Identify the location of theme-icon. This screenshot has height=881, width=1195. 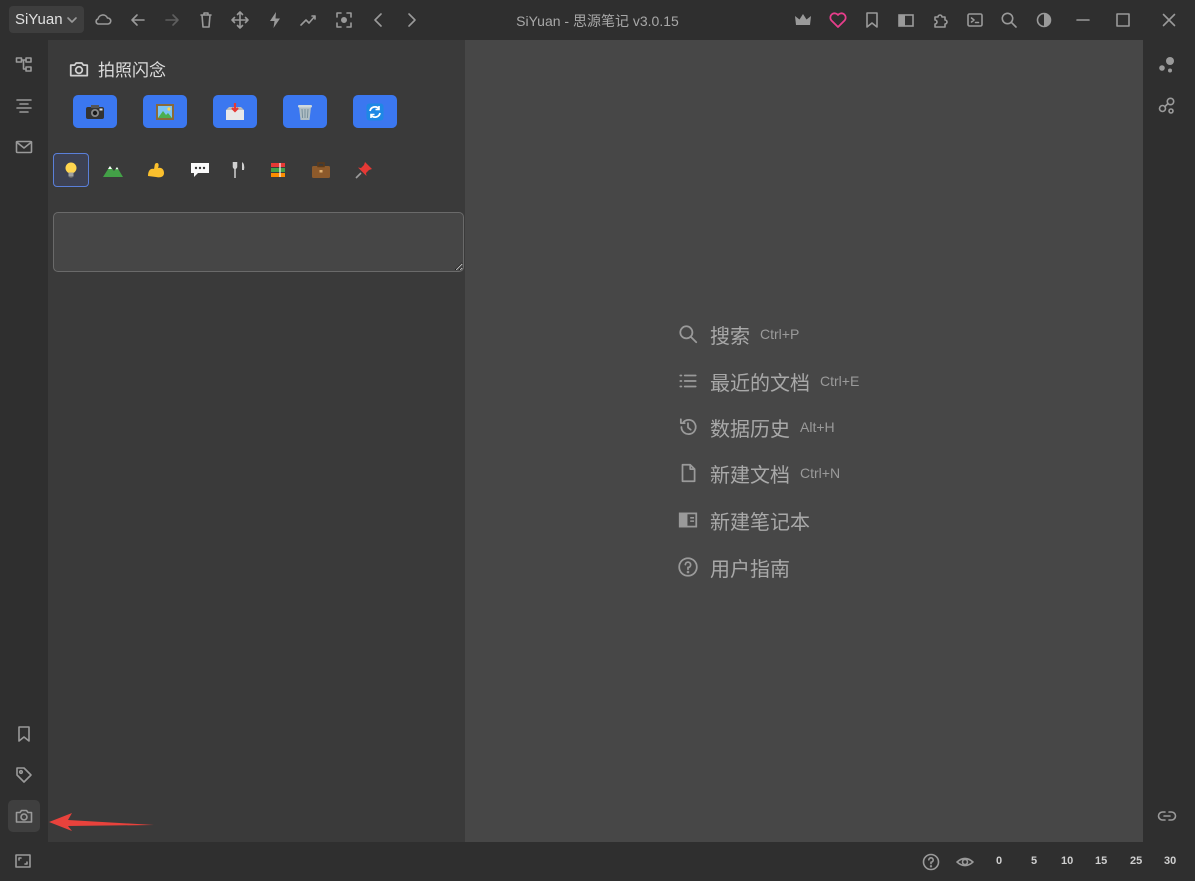
(1044, 20).